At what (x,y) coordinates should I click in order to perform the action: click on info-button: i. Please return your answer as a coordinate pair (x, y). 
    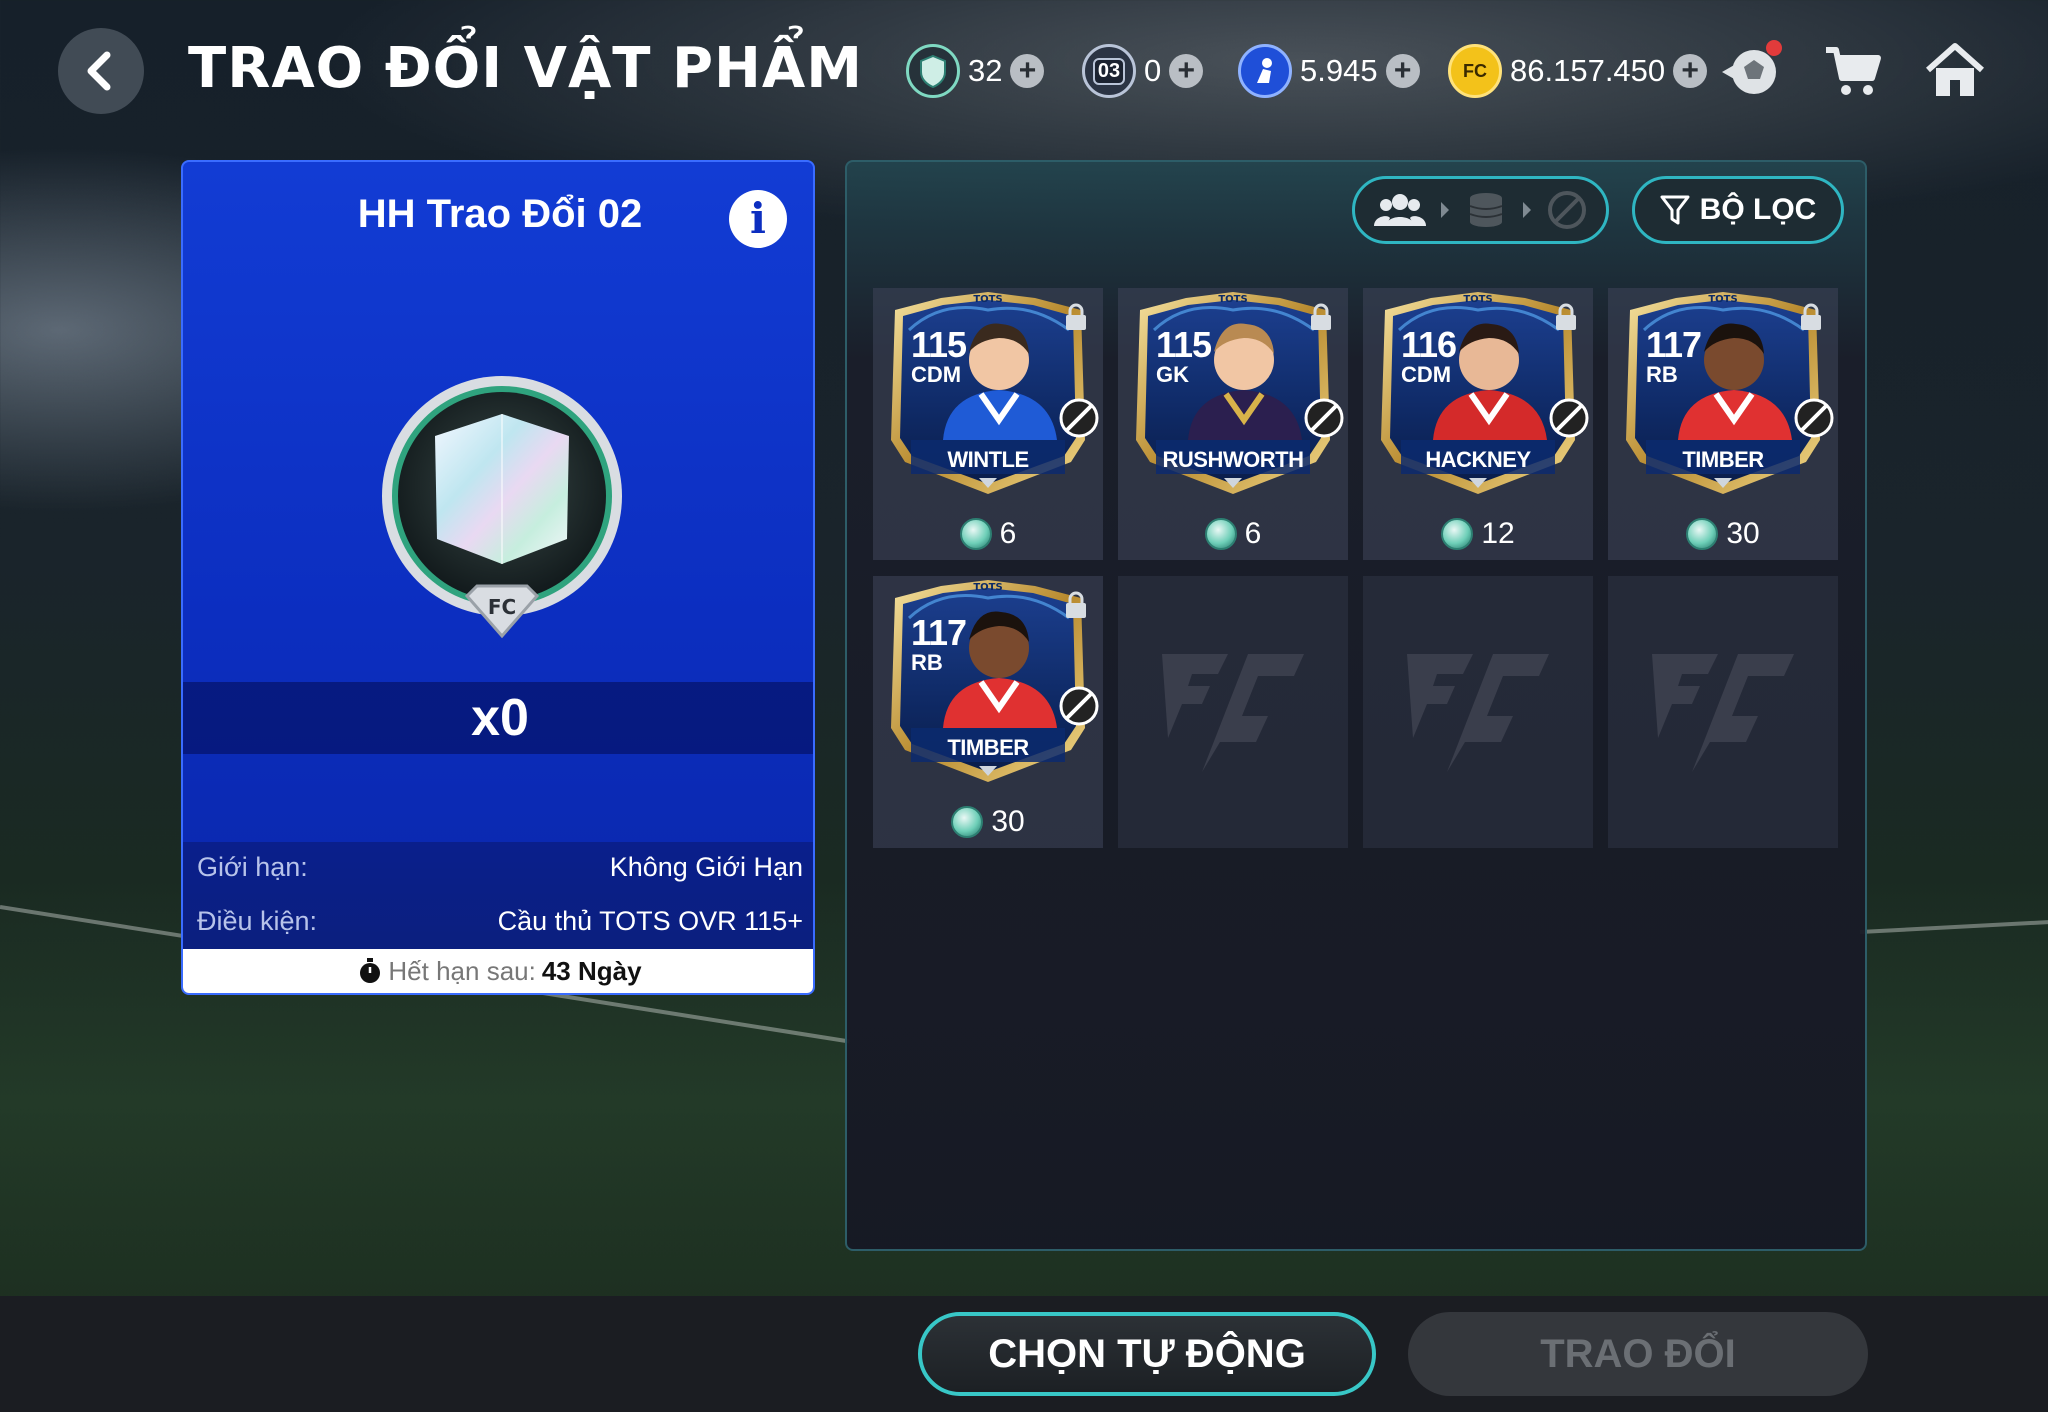
    Looking at the image, I should click on (758, 219).